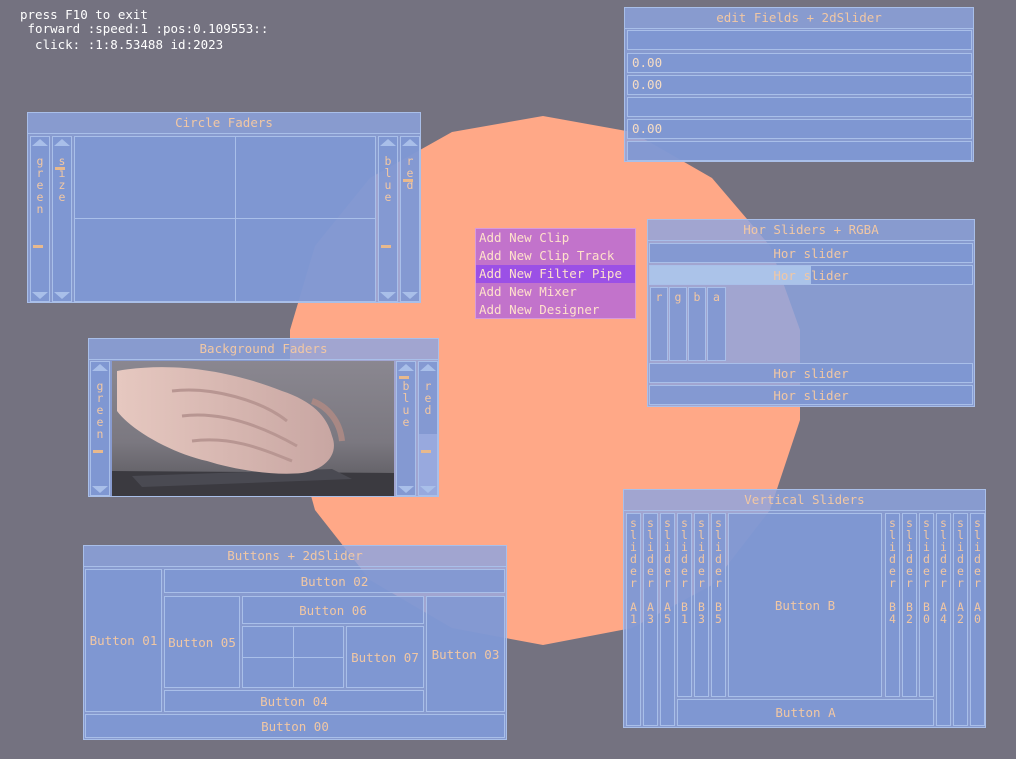  What do you see at coordinates (716, 324) in the screenshot?
I see `rgba-slider-a: a` at bounding box center [716, 324].